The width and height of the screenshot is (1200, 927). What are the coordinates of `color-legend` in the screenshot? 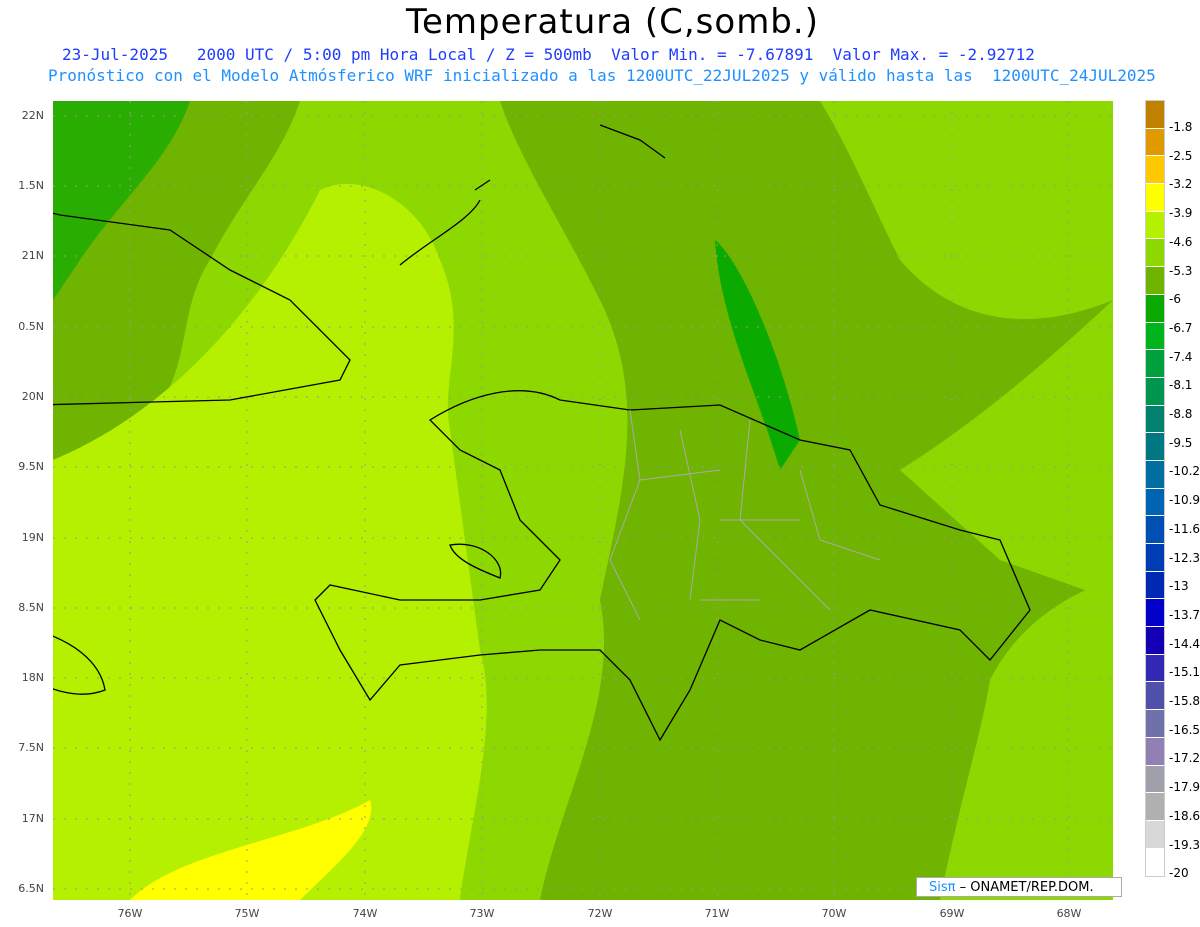 It's located at (1155, 489).